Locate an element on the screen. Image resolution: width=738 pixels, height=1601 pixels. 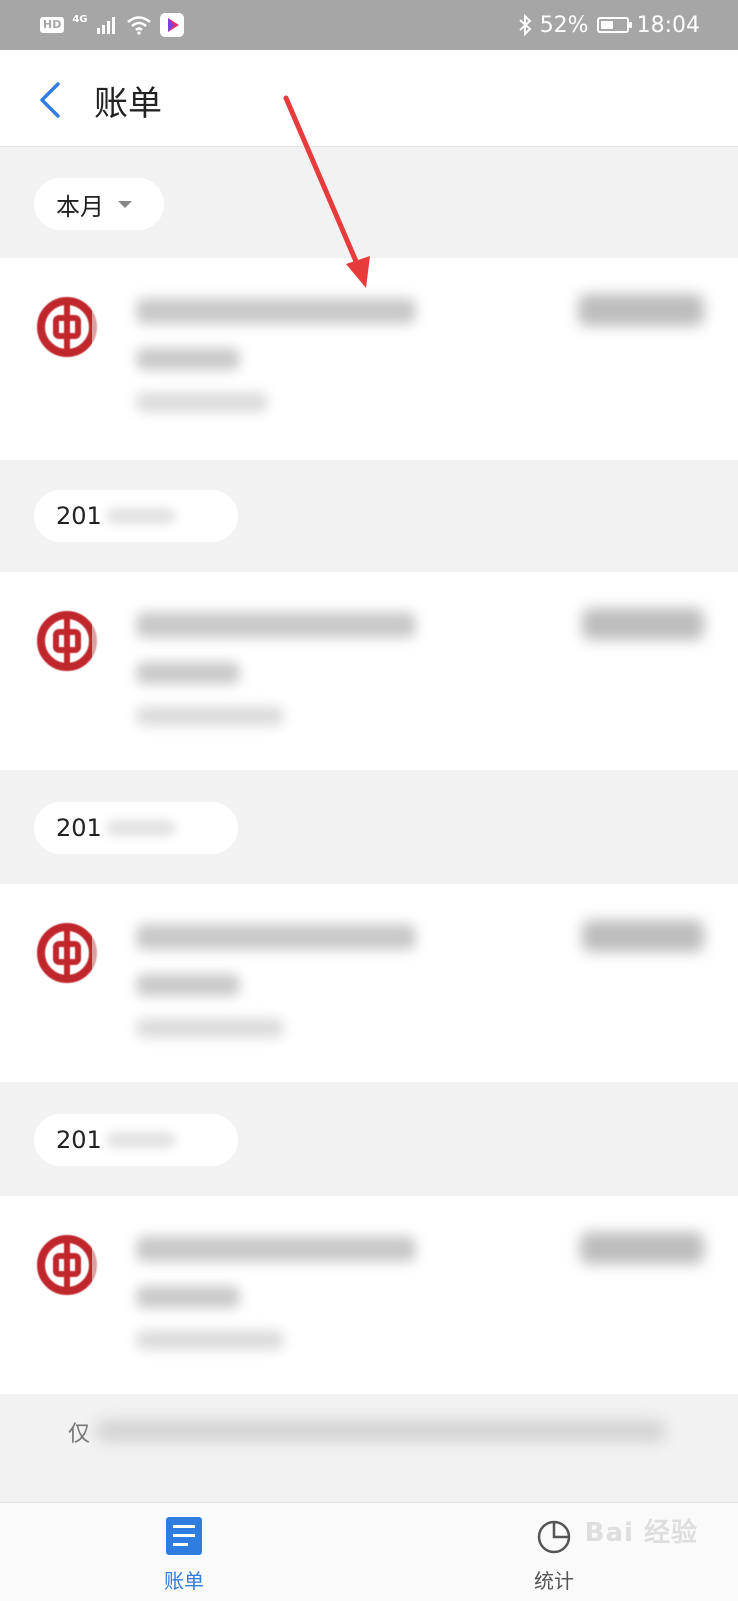
wifi-icon is located at coordinates (138, 25).